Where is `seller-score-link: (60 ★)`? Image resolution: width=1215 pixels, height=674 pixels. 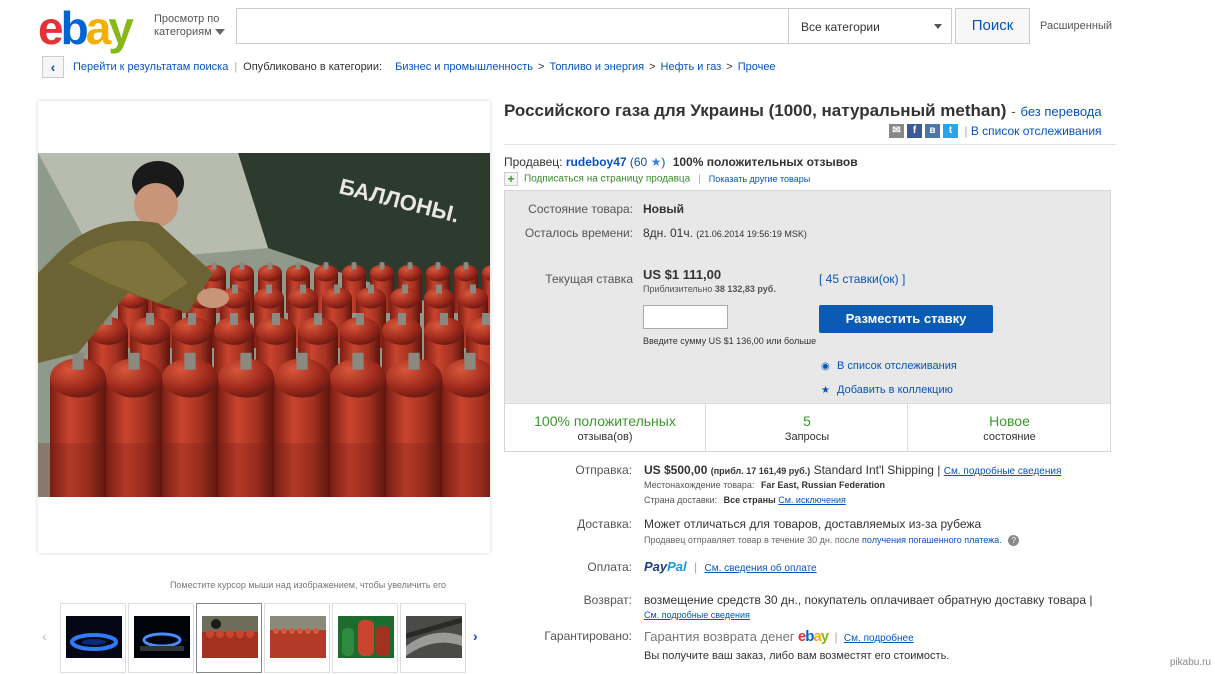 seller-score-link: (60 ★) is located at coordinates (647, 162).